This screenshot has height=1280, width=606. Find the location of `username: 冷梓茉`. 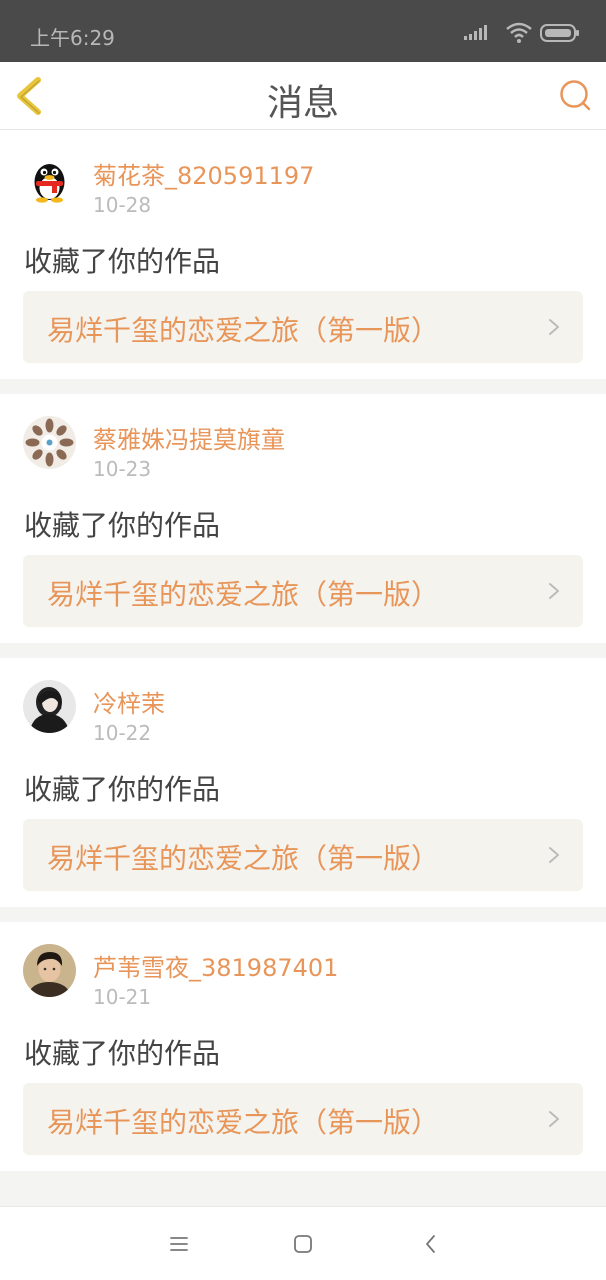

username: 冷梓茉 is located at coordinates (129, 701).